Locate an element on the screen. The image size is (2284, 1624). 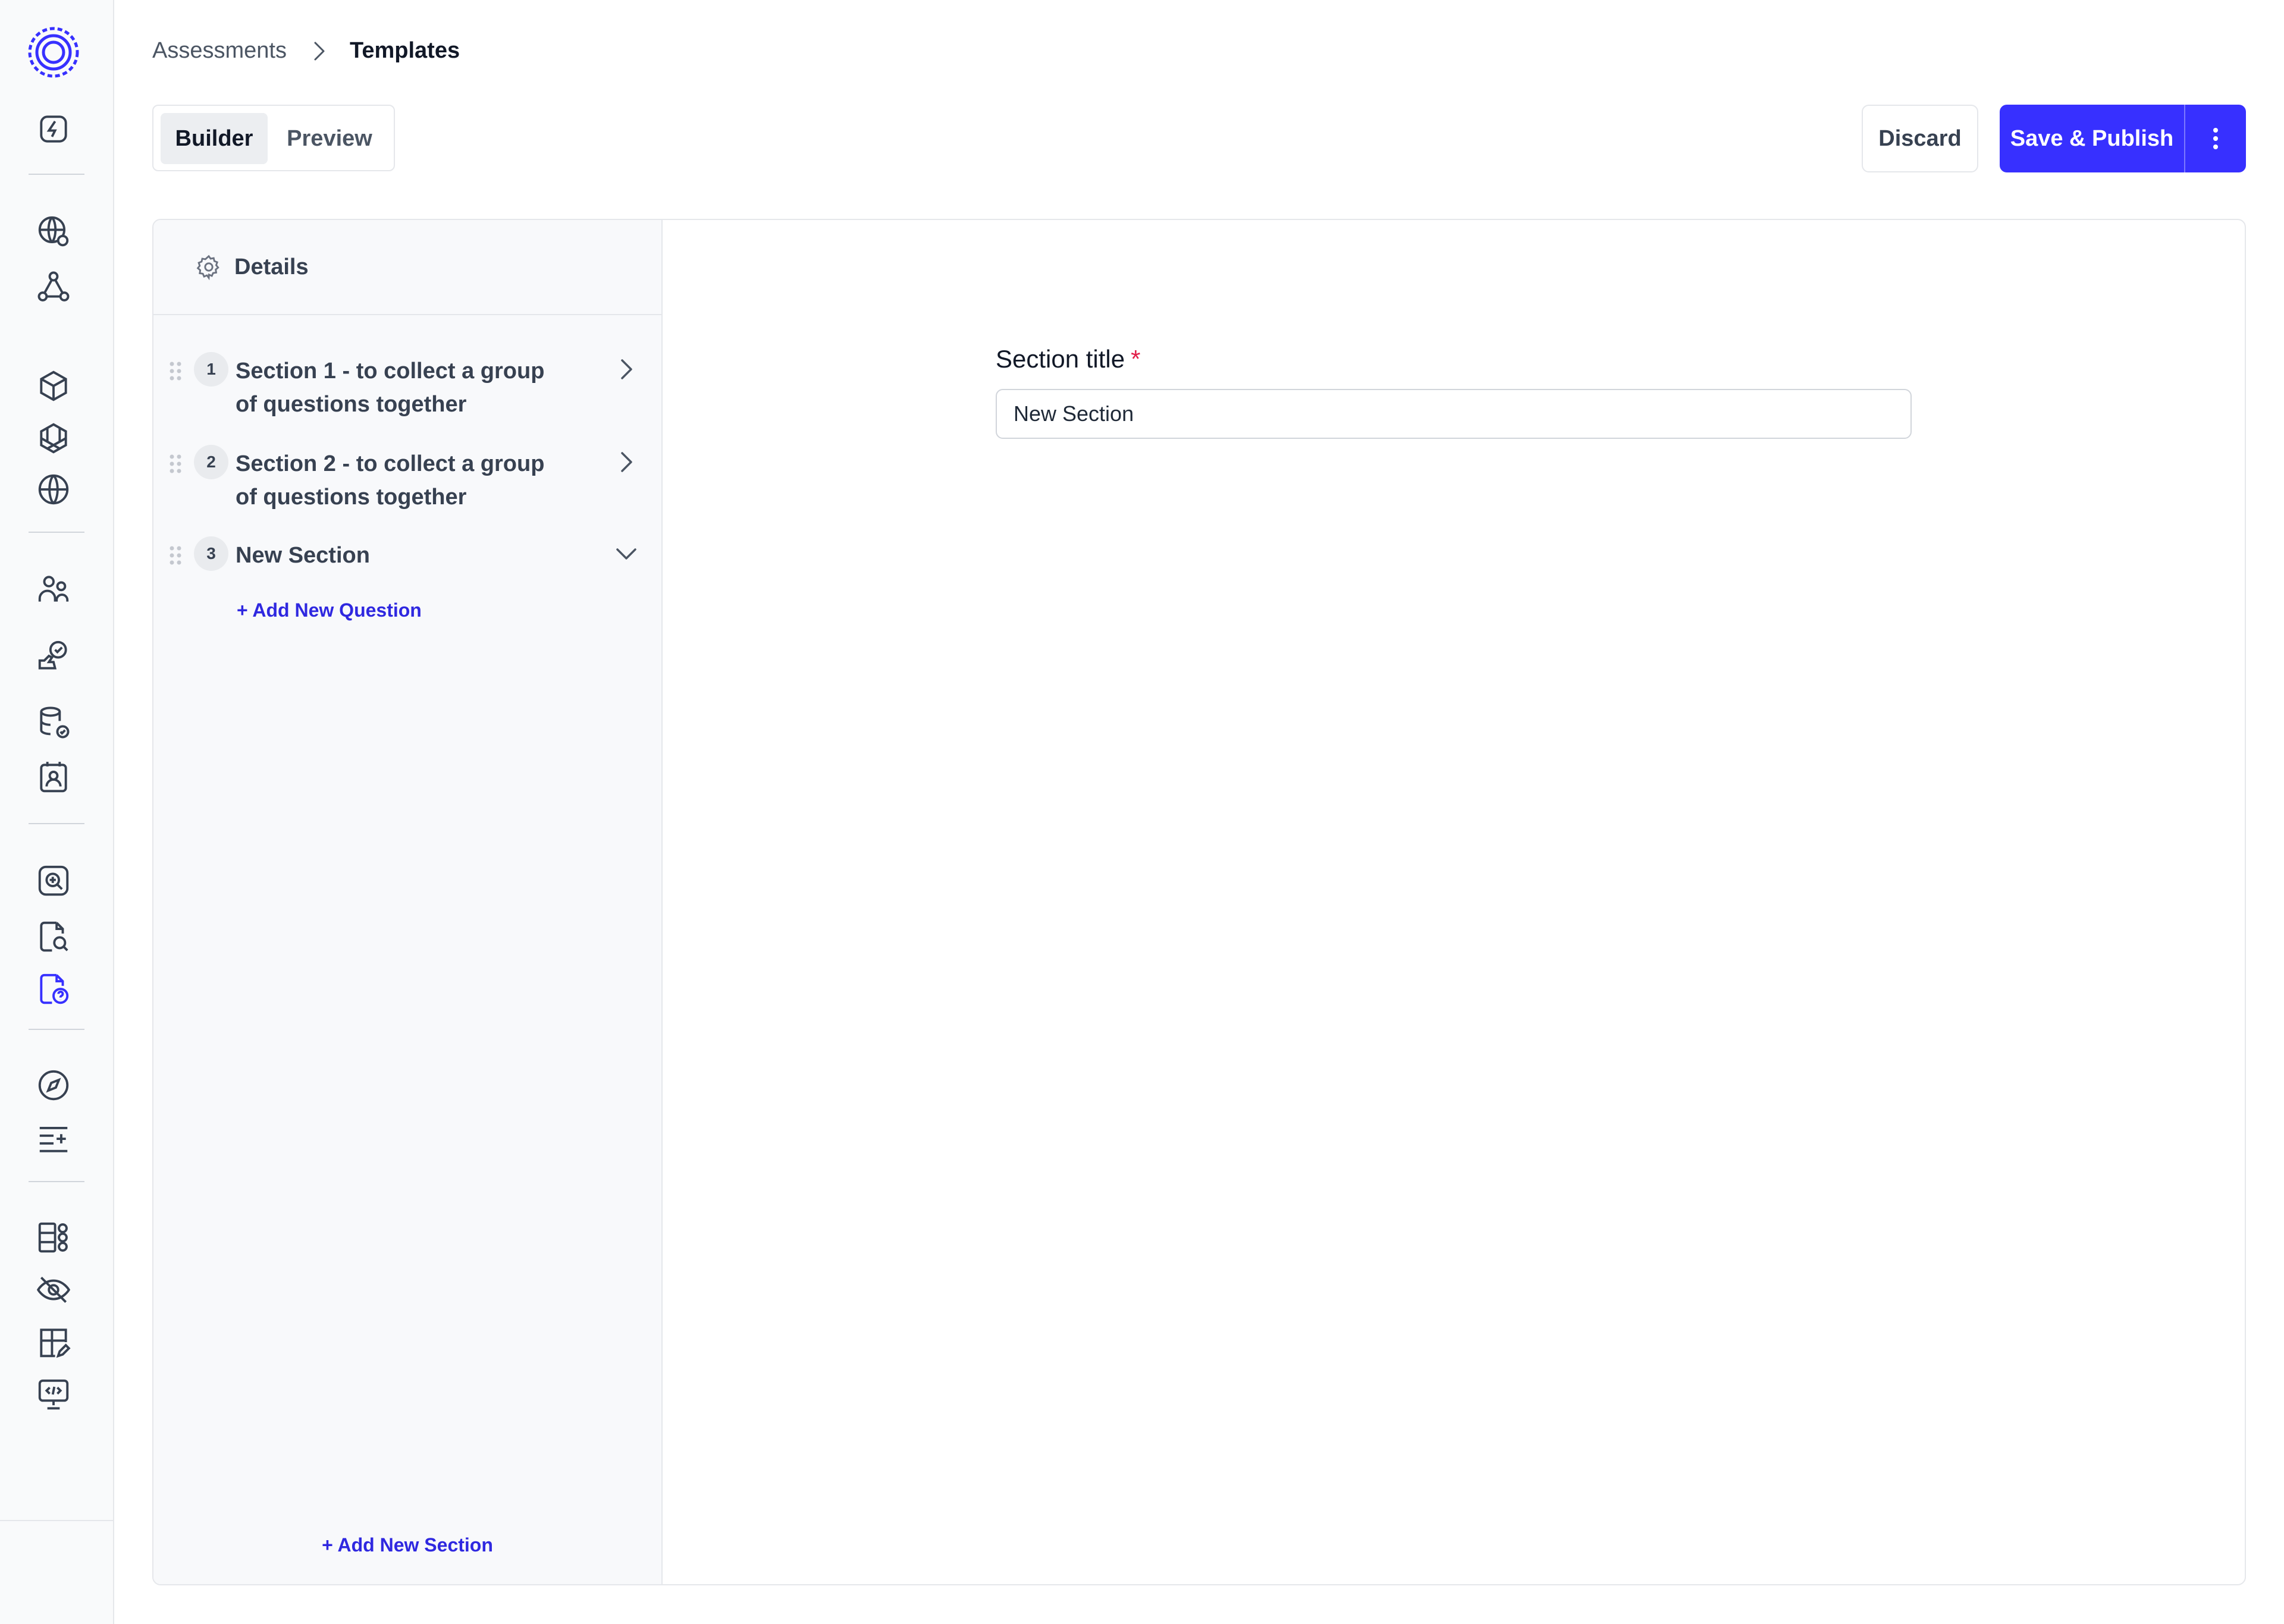
document-search-icon is located at coordinates (54, 936).